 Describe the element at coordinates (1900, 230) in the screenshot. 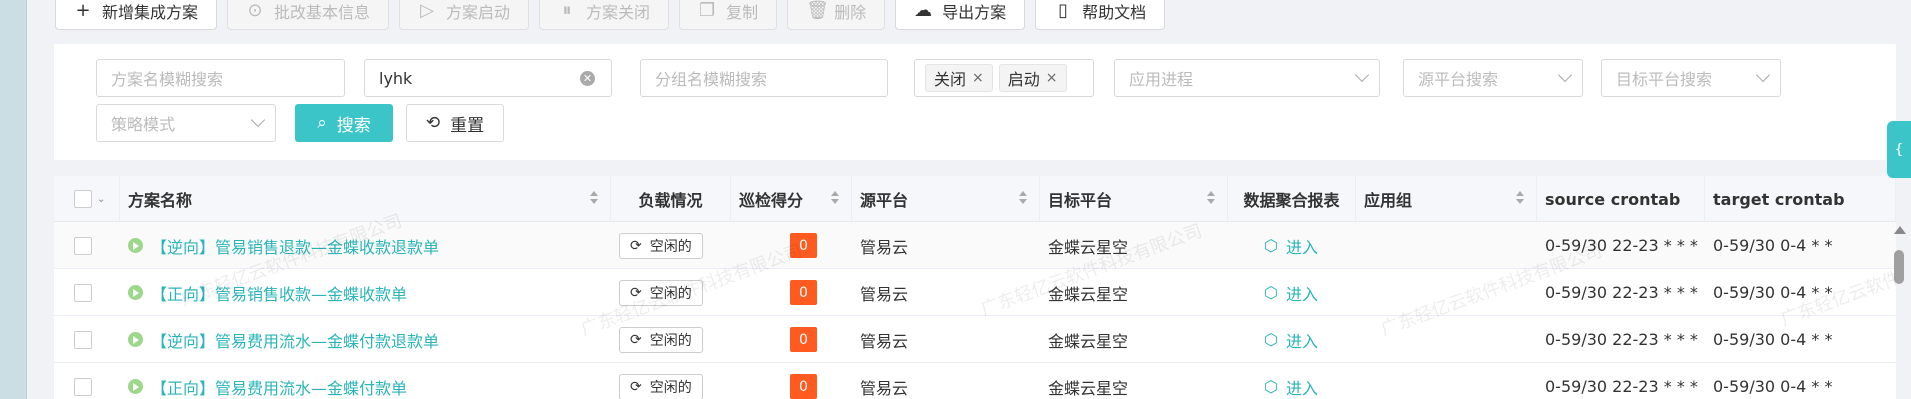

I see `scroll-up-icon` at that location.